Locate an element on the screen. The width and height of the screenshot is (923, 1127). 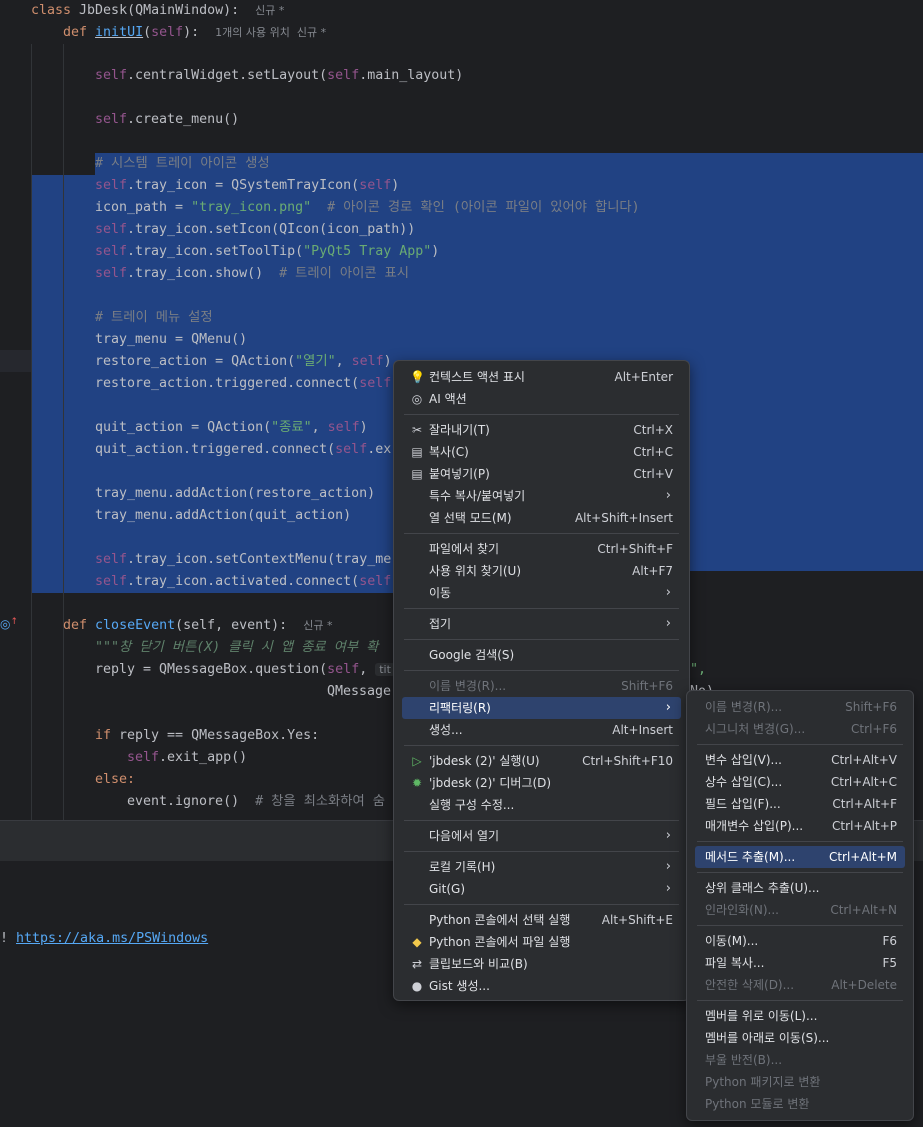
refactor-item-시그니처-변경: 시그니처 변경(G)... Ctrl+F6 is located at coordinates (800, 729).